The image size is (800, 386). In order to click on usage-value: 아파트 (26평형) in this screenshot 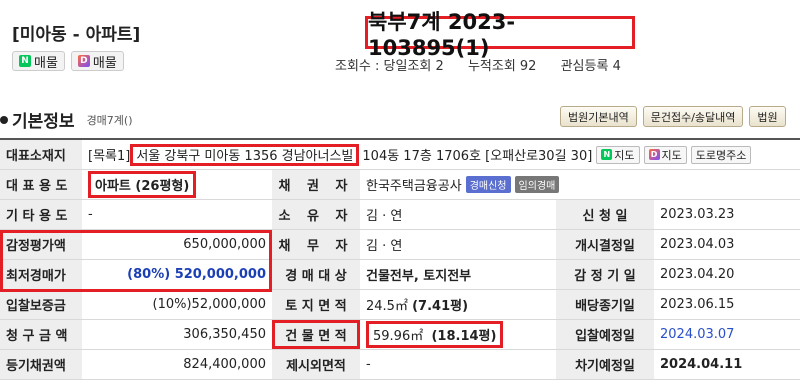, I will do `click(142, 184)`.